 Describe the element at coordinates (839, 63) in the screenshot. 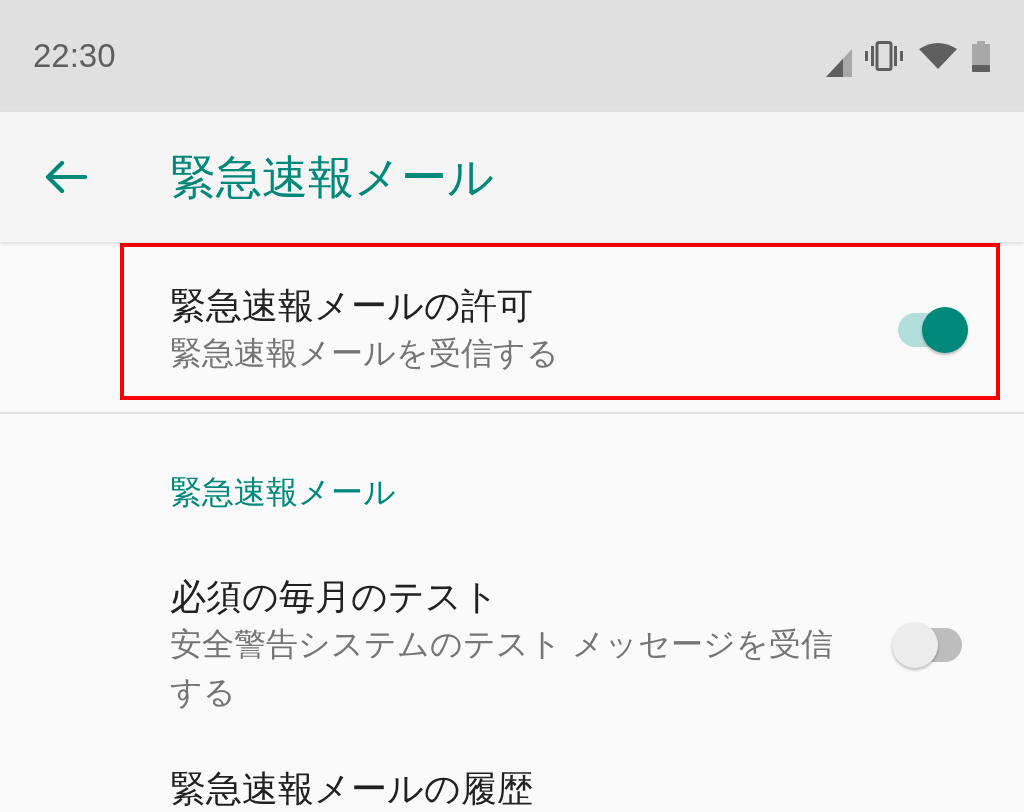

I see `signal-icon` at that location.